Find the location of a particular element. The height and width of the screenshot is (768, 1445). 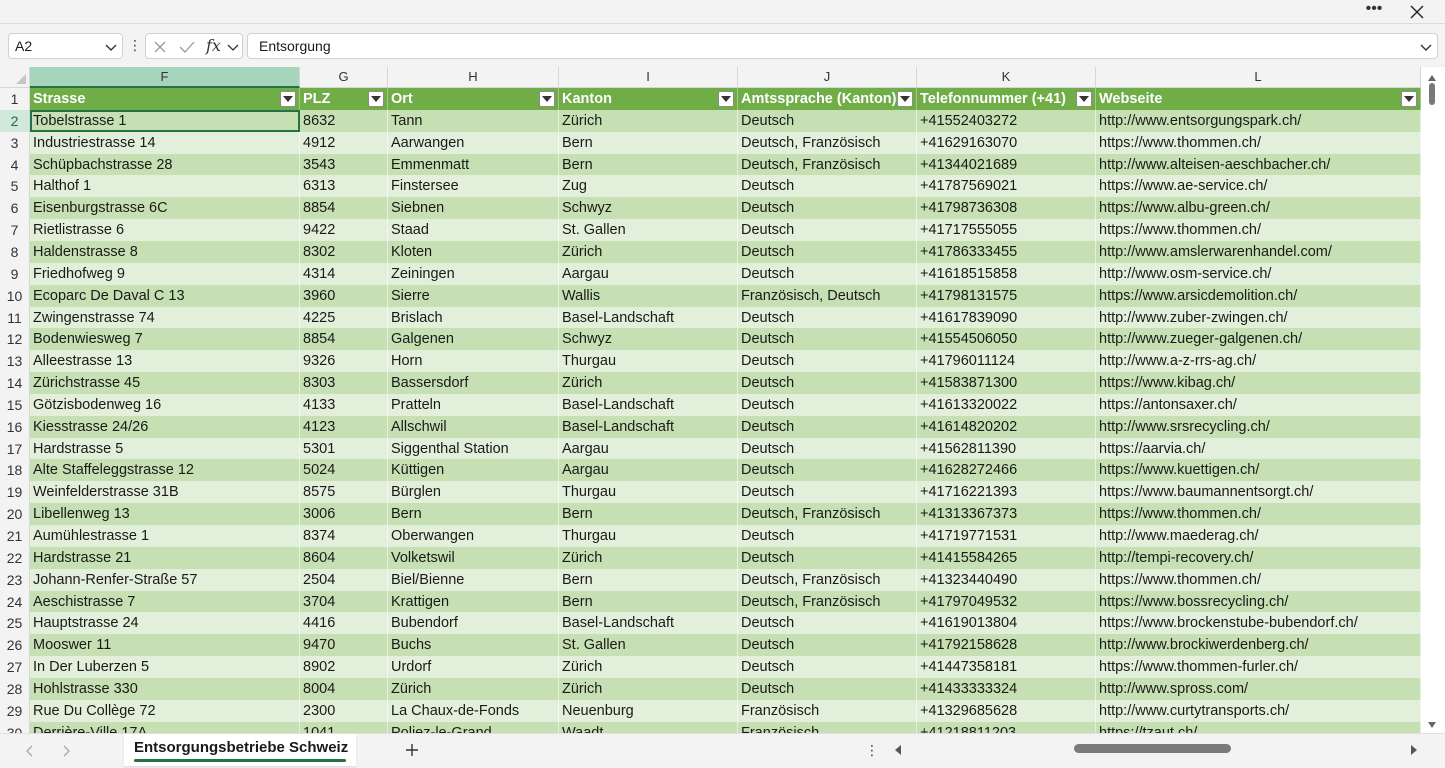

table-cell: +41323440490 is located at coordinates (1006, 579).